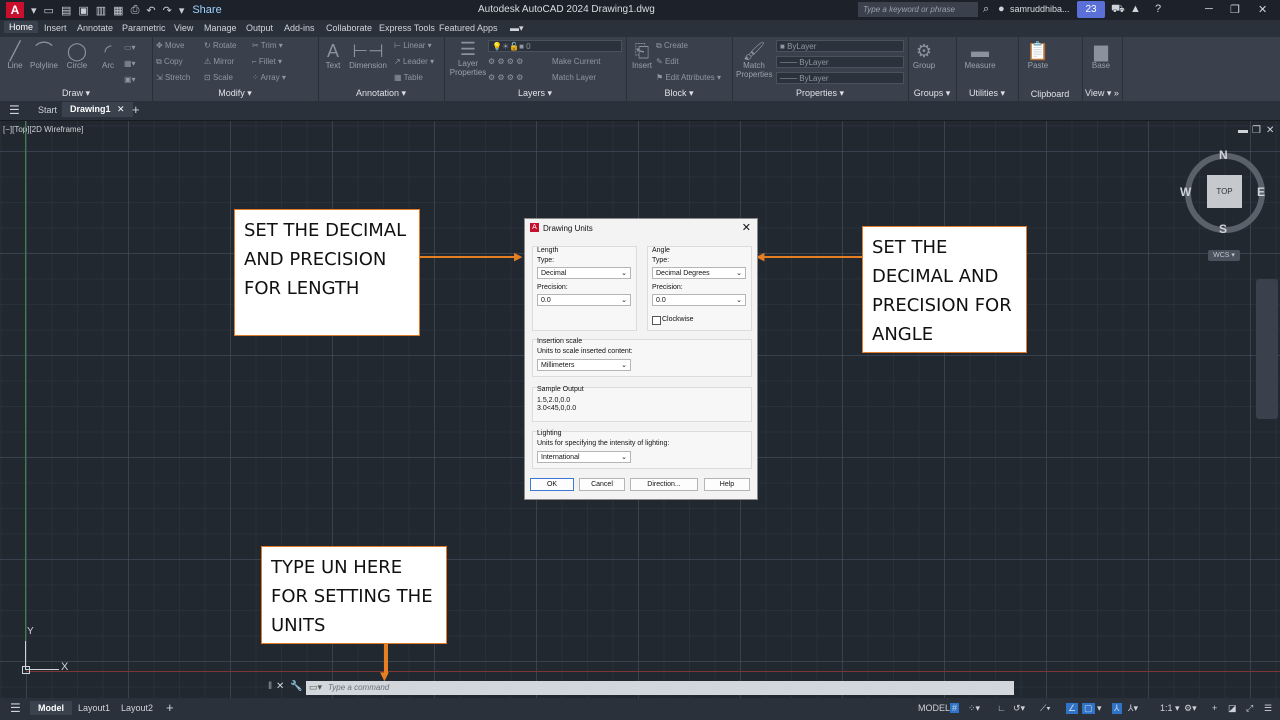  What do you see at coordinates (1209, 9) in the screenshot?
I see `minimize-icon: ─` at bounding box center [1209, 9].